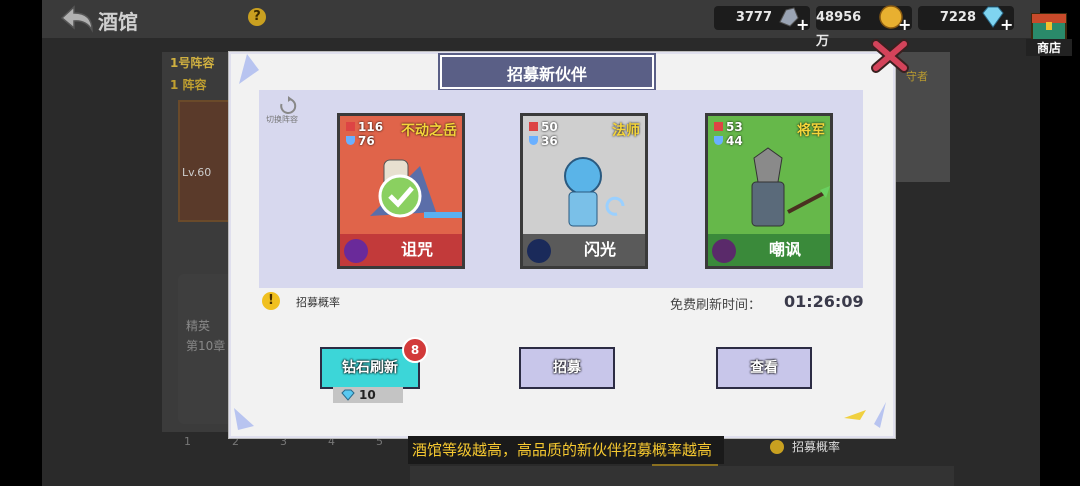 Image resolution: width=1080 pixels, height=486 pixels. Describe the element at coordinates (271, 301) in the screenshot. I see `info-icon: !` at that location.